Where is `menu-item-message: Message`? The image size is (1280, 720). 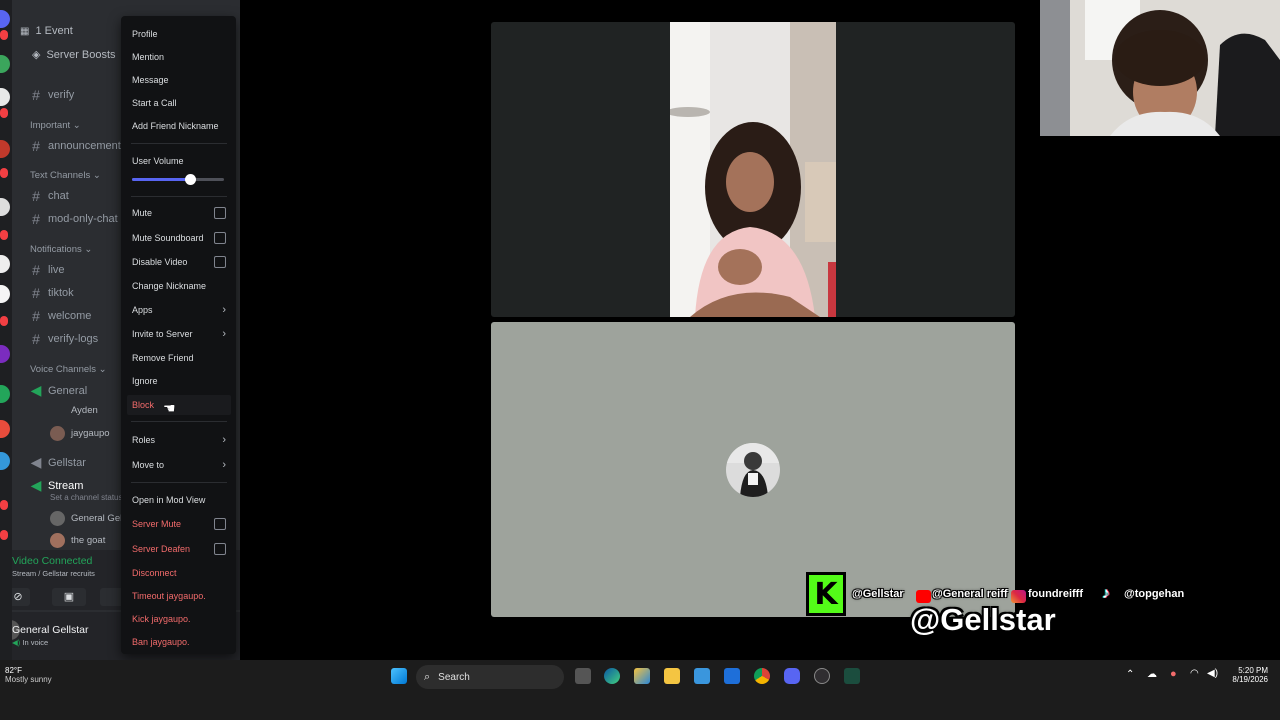
menu-item-message: Message is located at coordinates (179, 80).